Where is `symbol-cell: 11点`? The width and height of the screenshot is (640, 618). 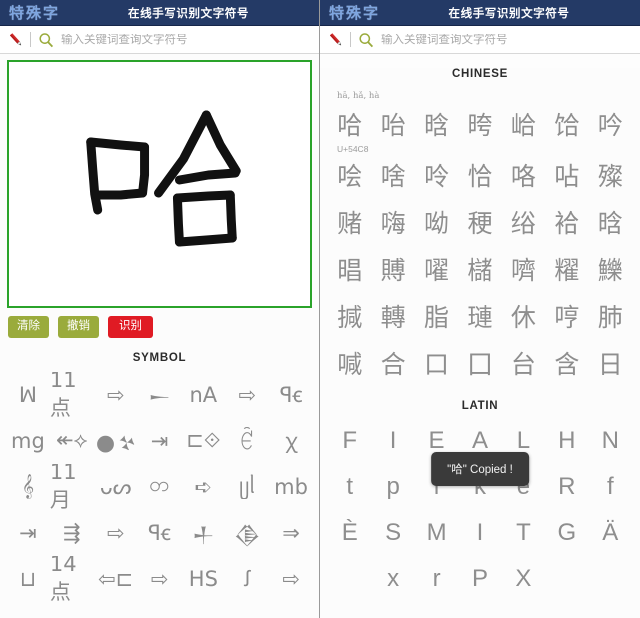 symbol-cell: 11点 is located at coordinates (72, 395).